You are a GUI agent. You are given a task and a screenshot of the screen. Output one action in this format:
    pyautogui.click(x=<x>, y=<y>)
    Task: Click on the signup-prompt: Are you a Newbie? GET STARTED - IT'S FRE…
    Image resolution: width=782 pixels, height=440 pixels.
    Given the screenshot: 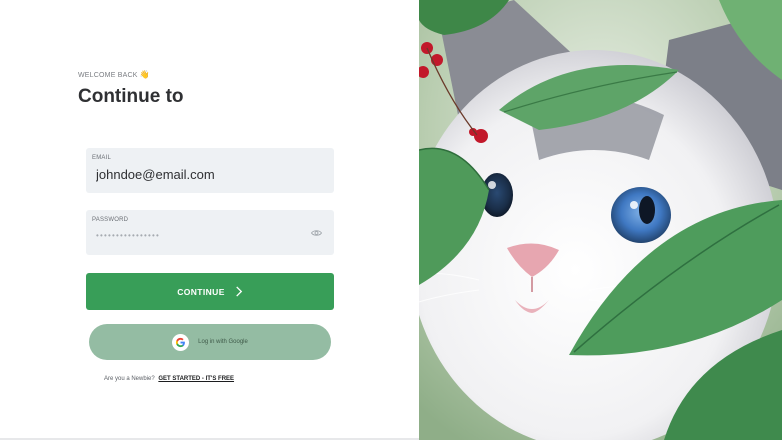 What is the action you would take?
    pyautogui.click(x=169, y=379)
    